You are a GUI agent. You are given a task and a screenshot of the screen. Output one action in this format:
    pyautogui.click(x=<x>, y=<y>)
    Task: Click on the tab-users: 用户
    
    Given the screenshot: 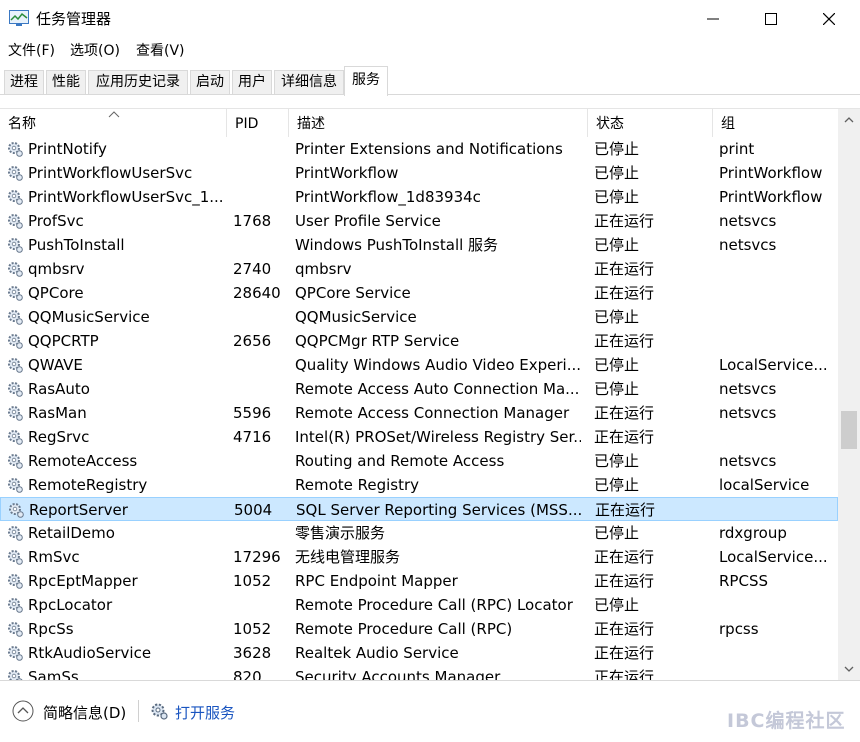 What is the action you would take?
    pyautogui.click(x=252, y=82)
    